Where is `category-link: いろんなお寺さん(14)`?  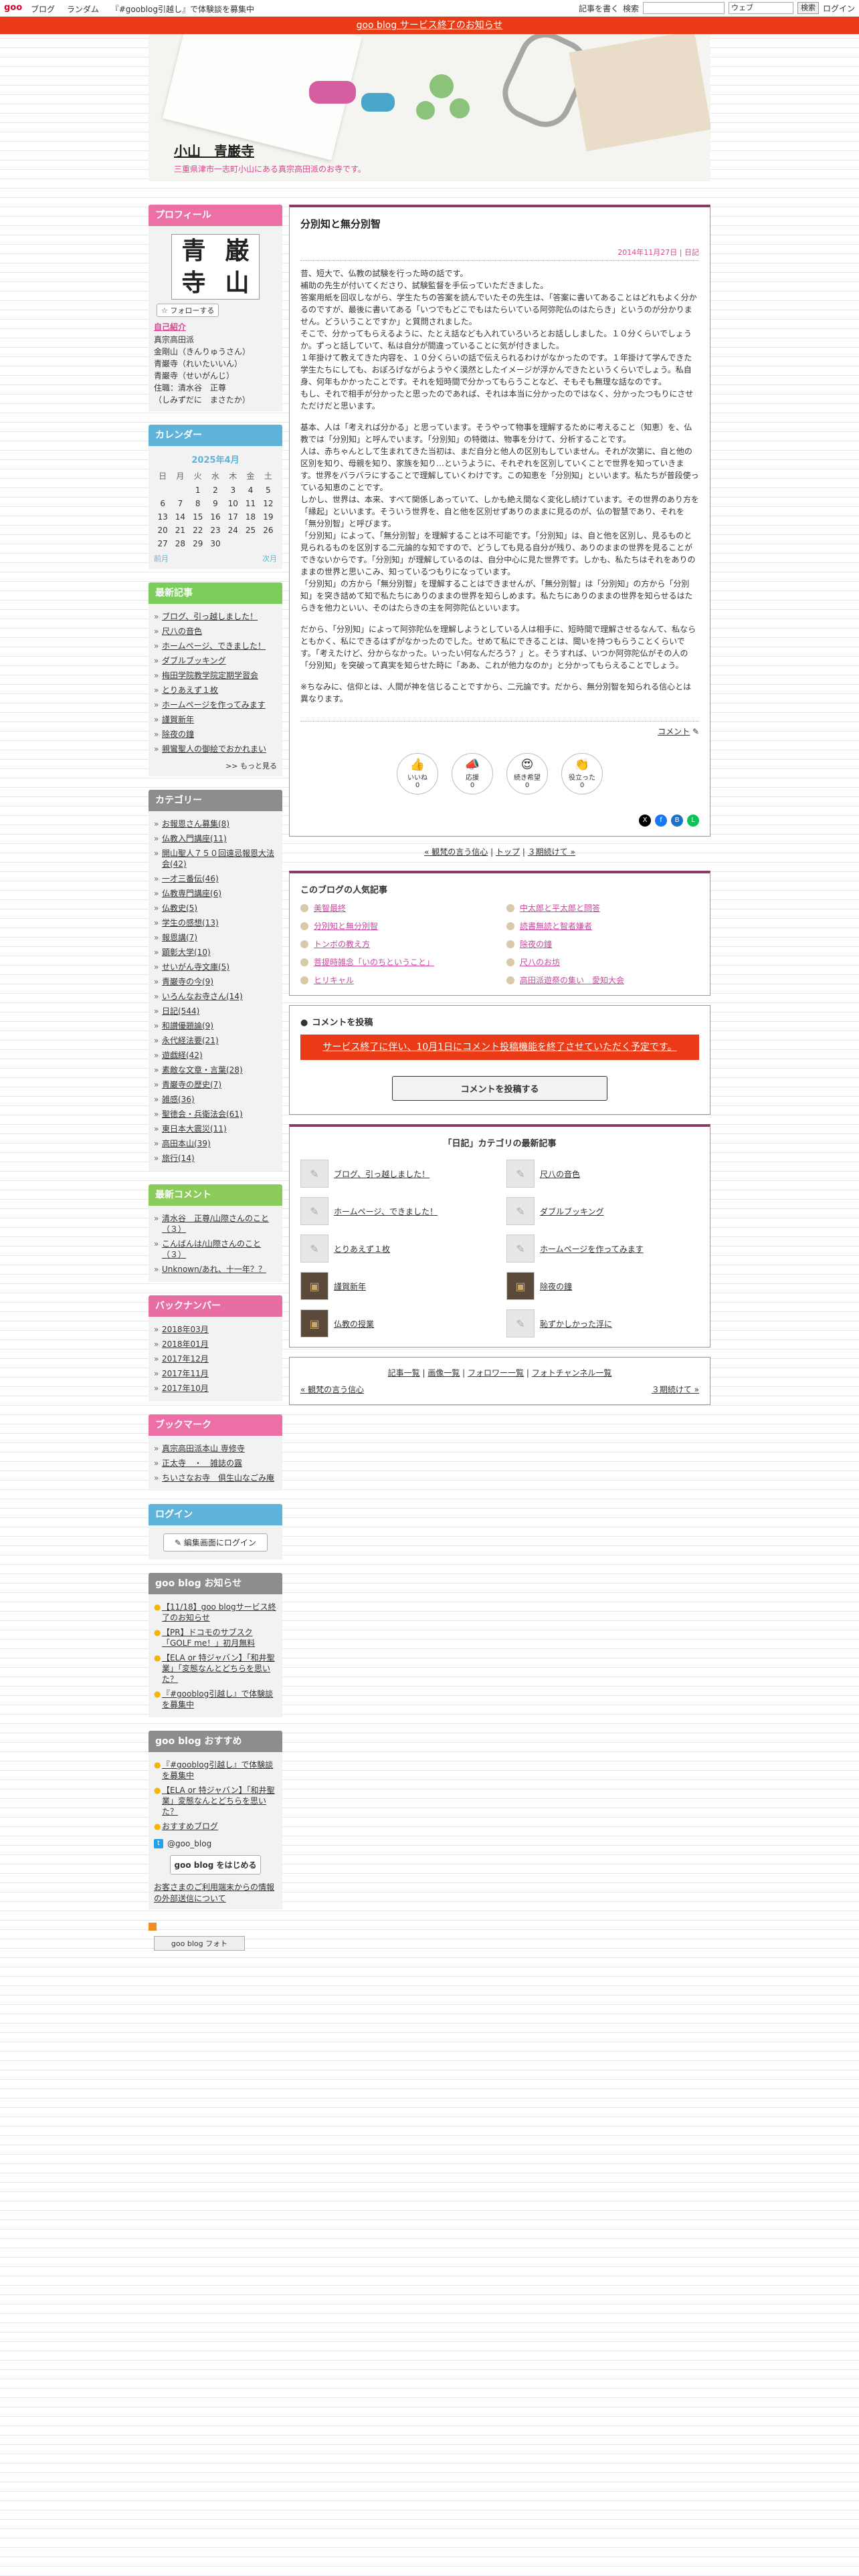
category-link: いろんなお寺さん(14) is located at coordinates (202, 997).